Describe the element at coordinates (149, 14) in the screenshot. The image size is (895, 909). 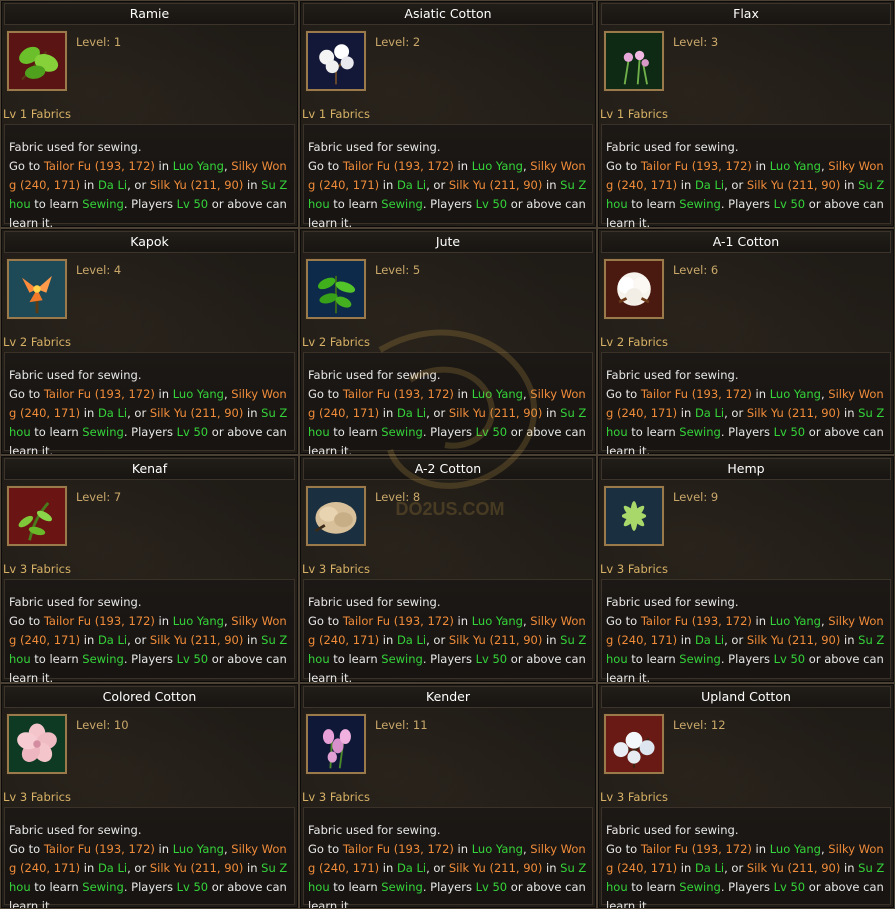
I see `material-name: Ramie` at that location.